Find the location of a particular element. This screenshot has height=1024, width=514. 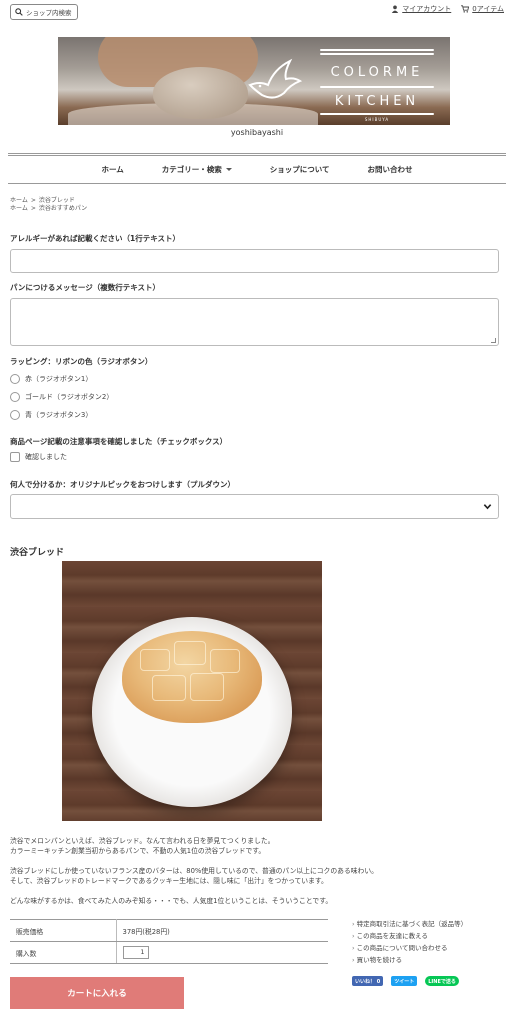

social-buttons: いいね！ 0 ツイート LINEで送る is located at coordinates (405, 981).